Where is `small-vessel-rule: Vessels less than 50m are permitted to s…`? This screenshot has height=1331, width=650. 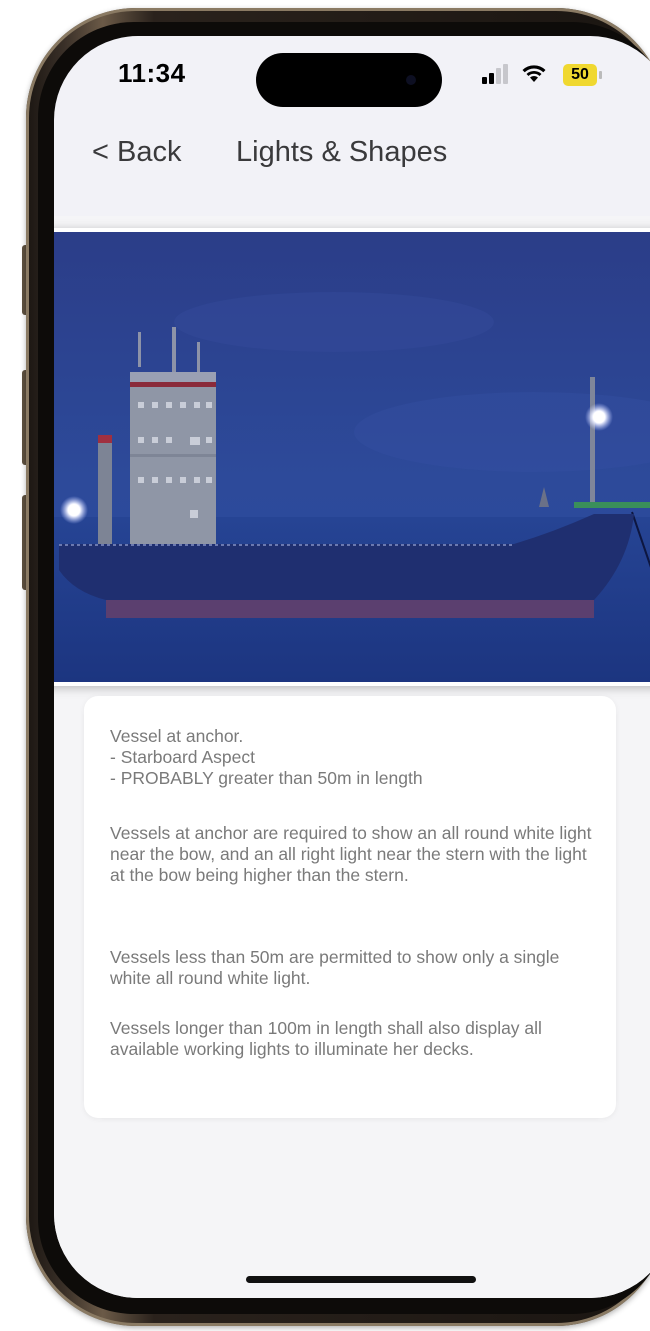
small-vessel-rule: Vessels less than 50m are permitted to s… is located at coordinates (335, 967).